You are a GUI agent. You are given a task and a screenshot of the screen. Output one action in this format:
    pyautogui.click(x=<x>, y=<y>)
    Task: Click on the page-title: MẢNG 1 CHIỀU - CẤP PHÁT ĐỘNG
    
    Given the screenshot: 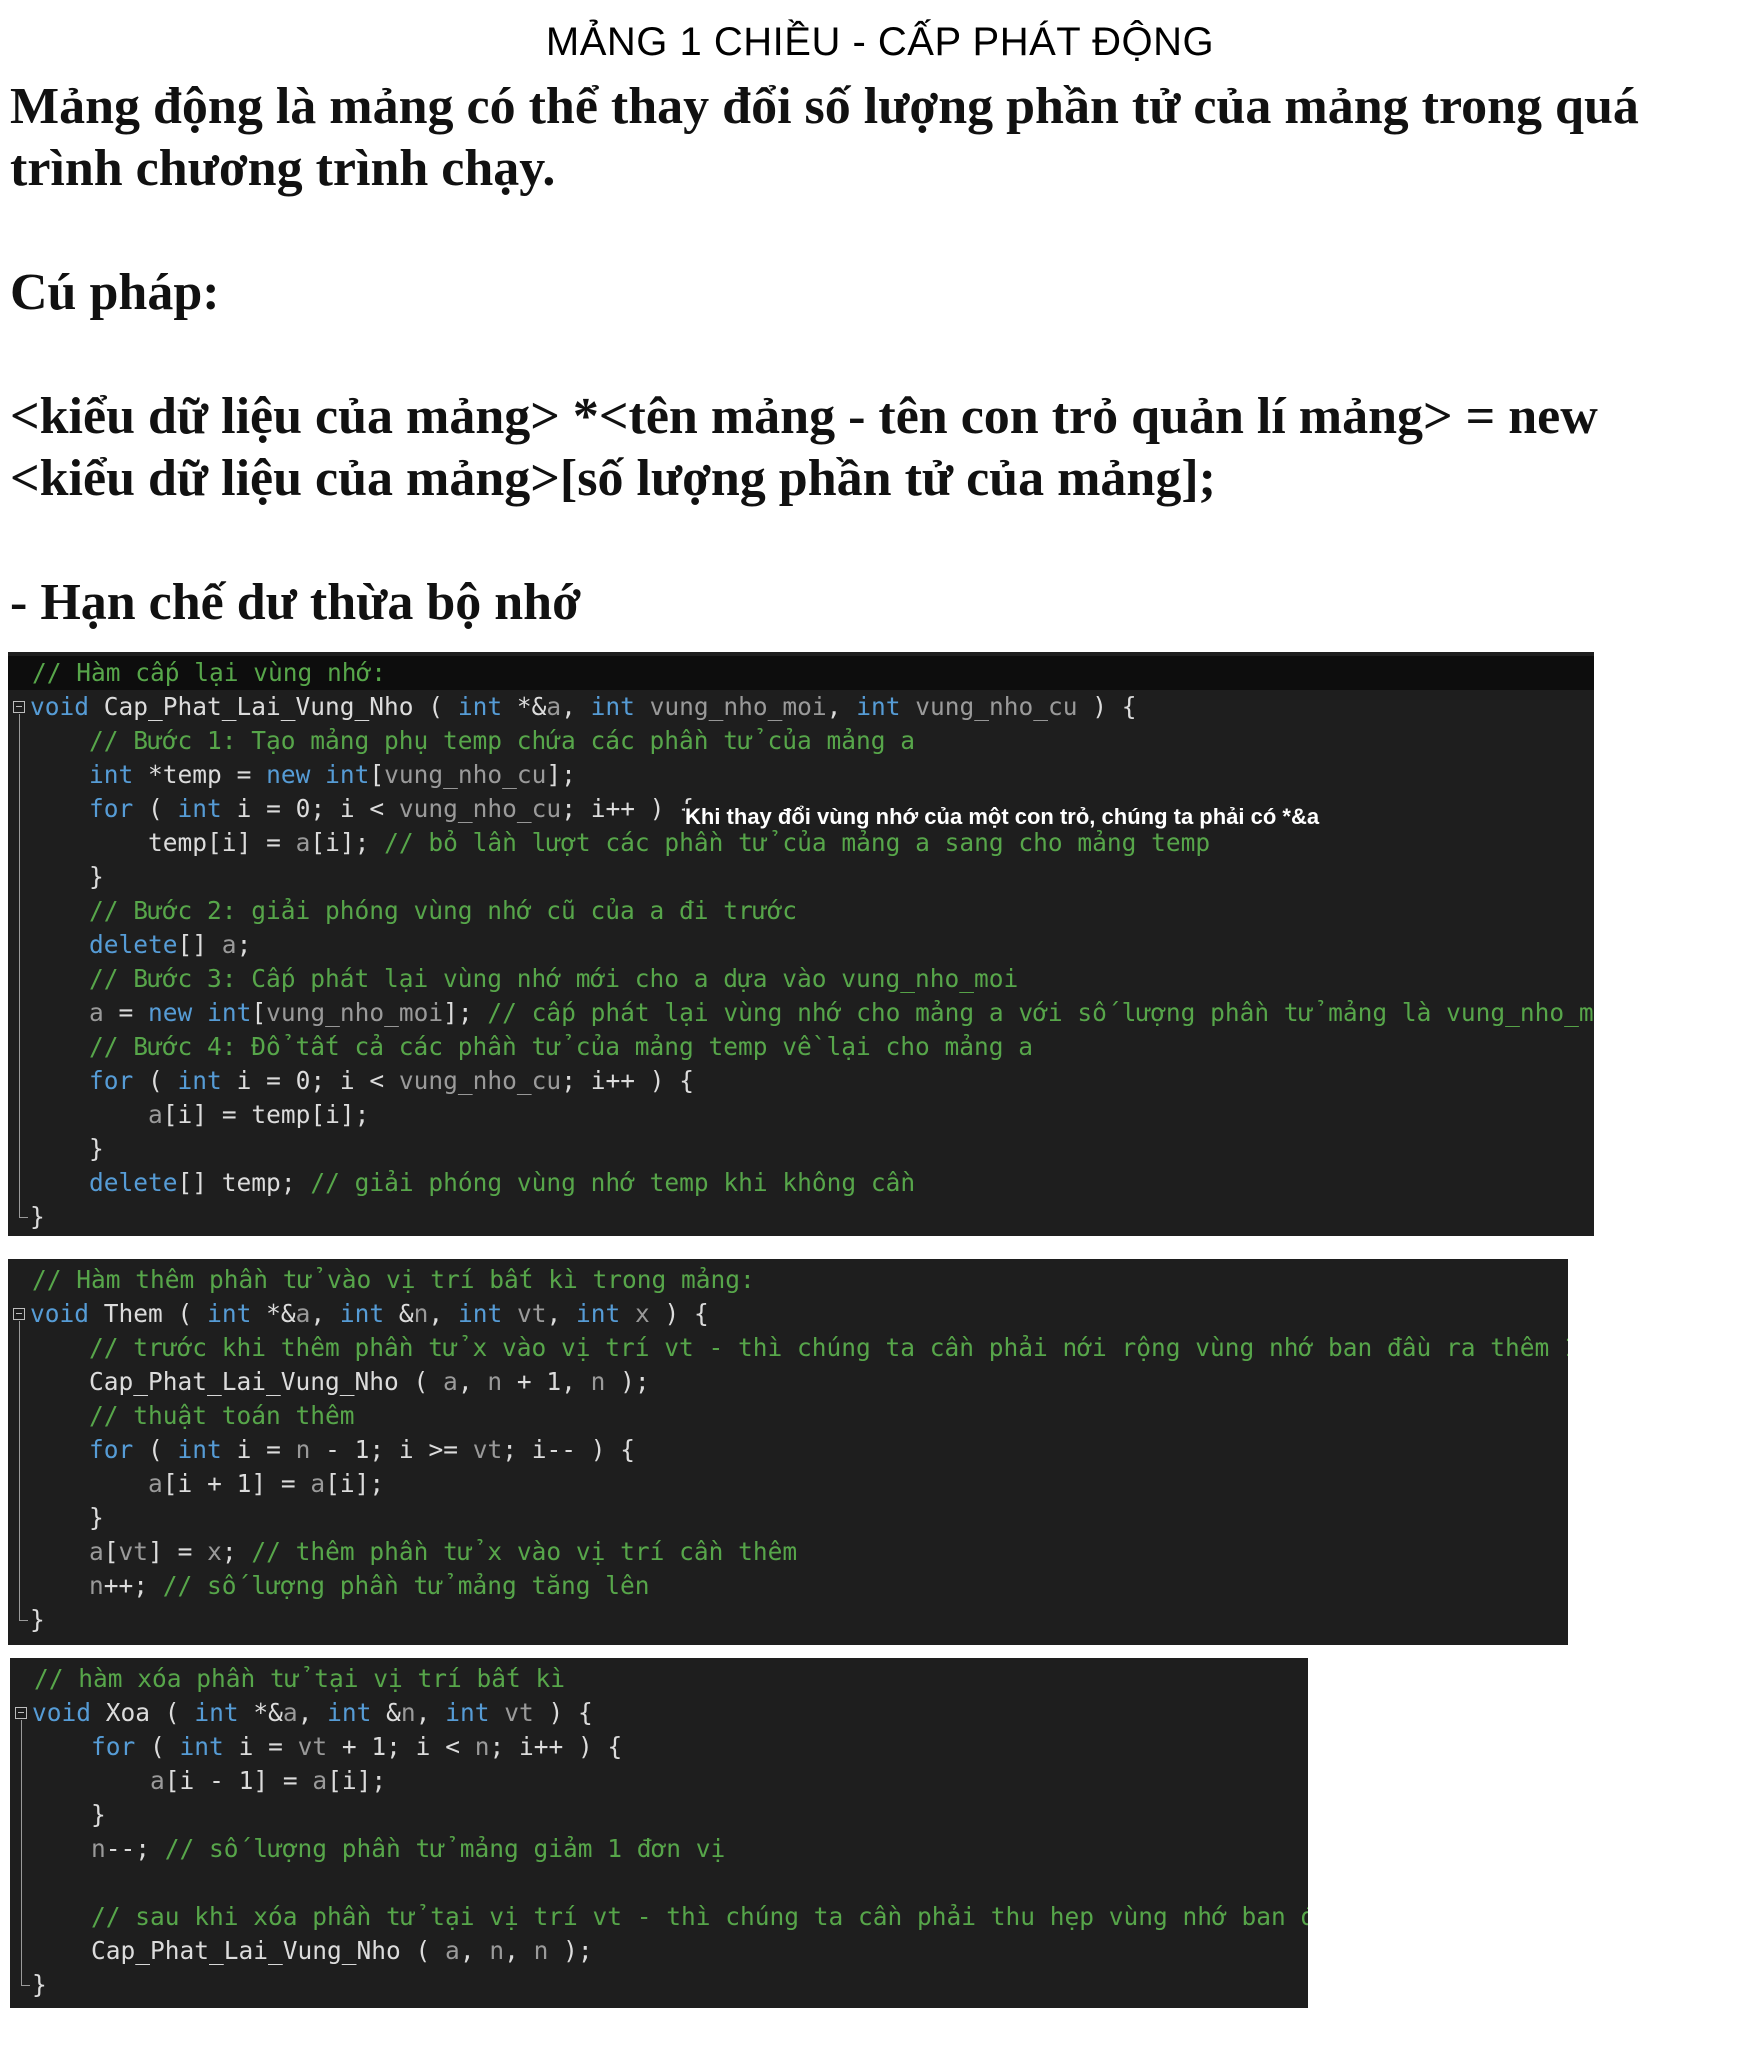 What is the action you would take?
    pyautogui.click(x=880, y=42)
    